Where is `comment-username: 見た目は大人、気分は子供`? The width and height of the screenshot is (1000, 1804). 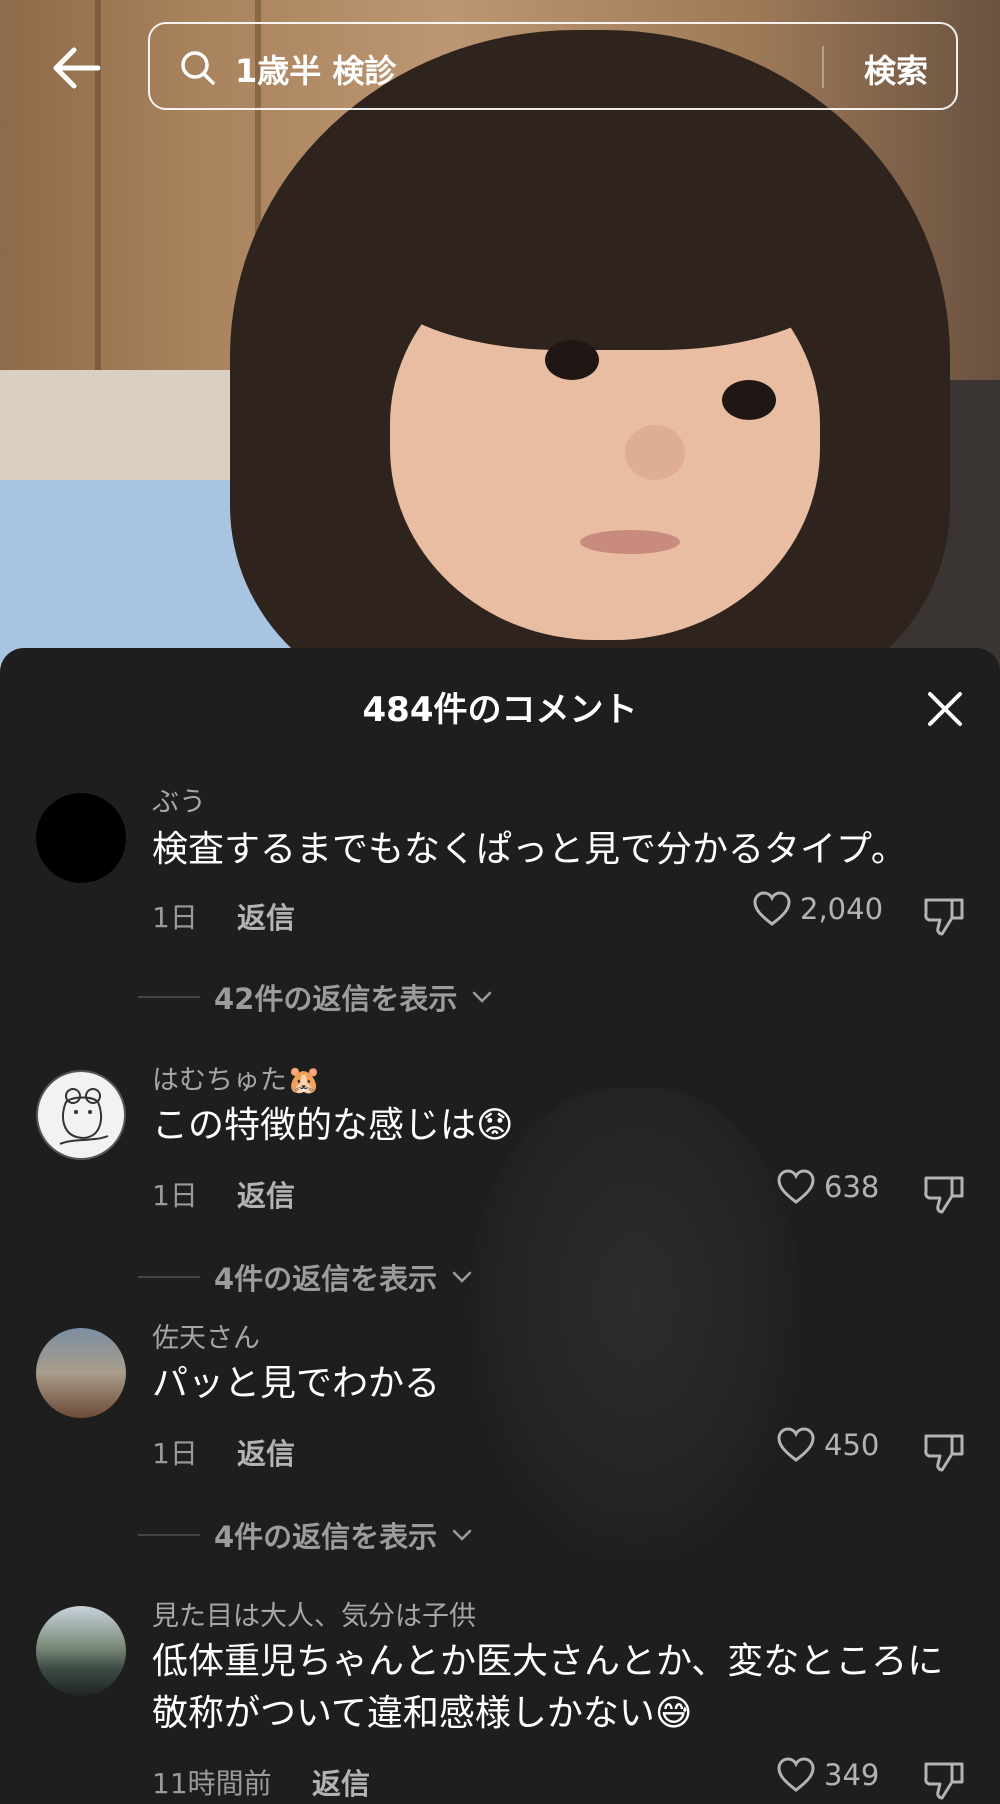
comment-username: 見た目は大人、気分は子供 is located at coordinates (314, 1613).